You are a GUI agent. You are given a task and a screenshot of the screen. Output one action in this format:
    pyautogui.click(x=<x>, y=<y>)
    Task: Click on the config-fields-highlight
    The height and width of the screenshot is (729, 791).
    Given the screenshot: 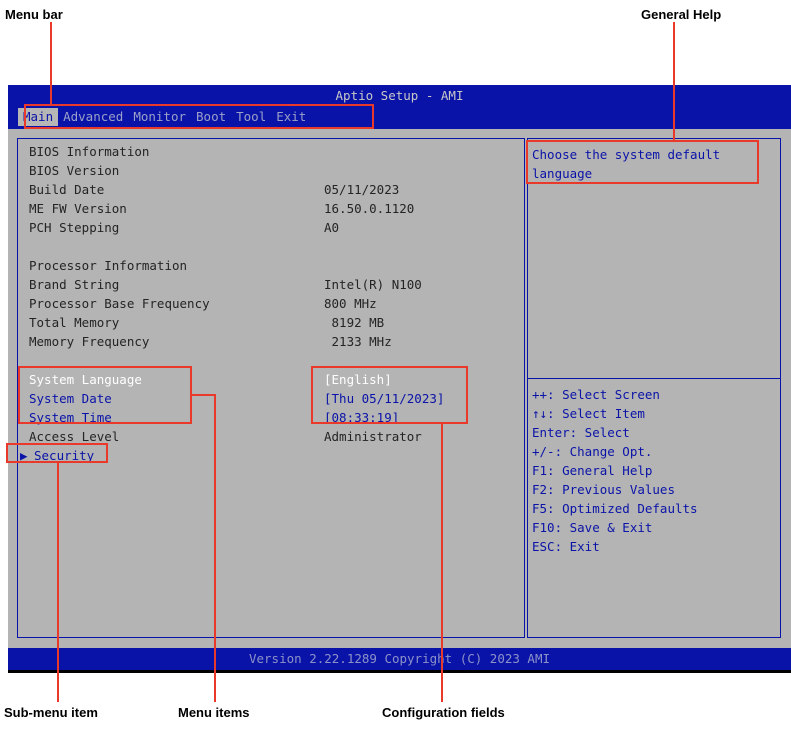 What is the action you would take?
    pyautogui.click(x=389, y=395)
    